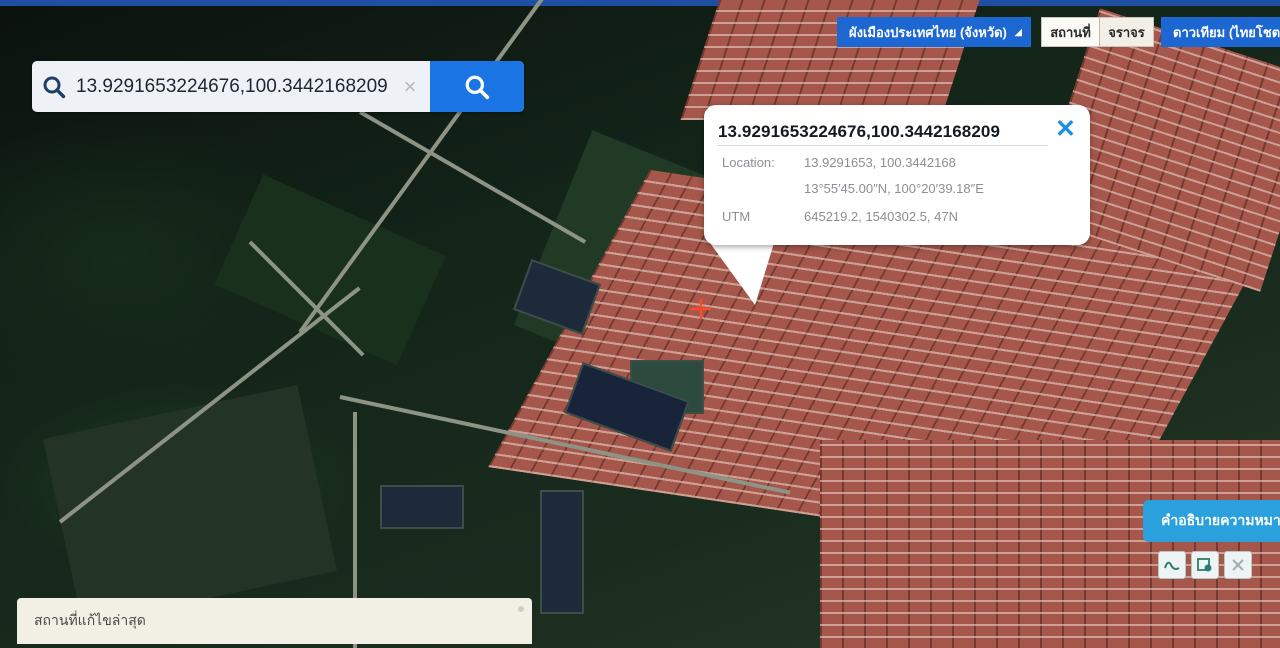 The width and height of the screenshot is (1280, 648). What do you see at coordinates (894, 188) in the screenshot?
I see `dms-value: 13°55′45.00″N, 100°20′39.18″E` at bounding box center [894, 188].